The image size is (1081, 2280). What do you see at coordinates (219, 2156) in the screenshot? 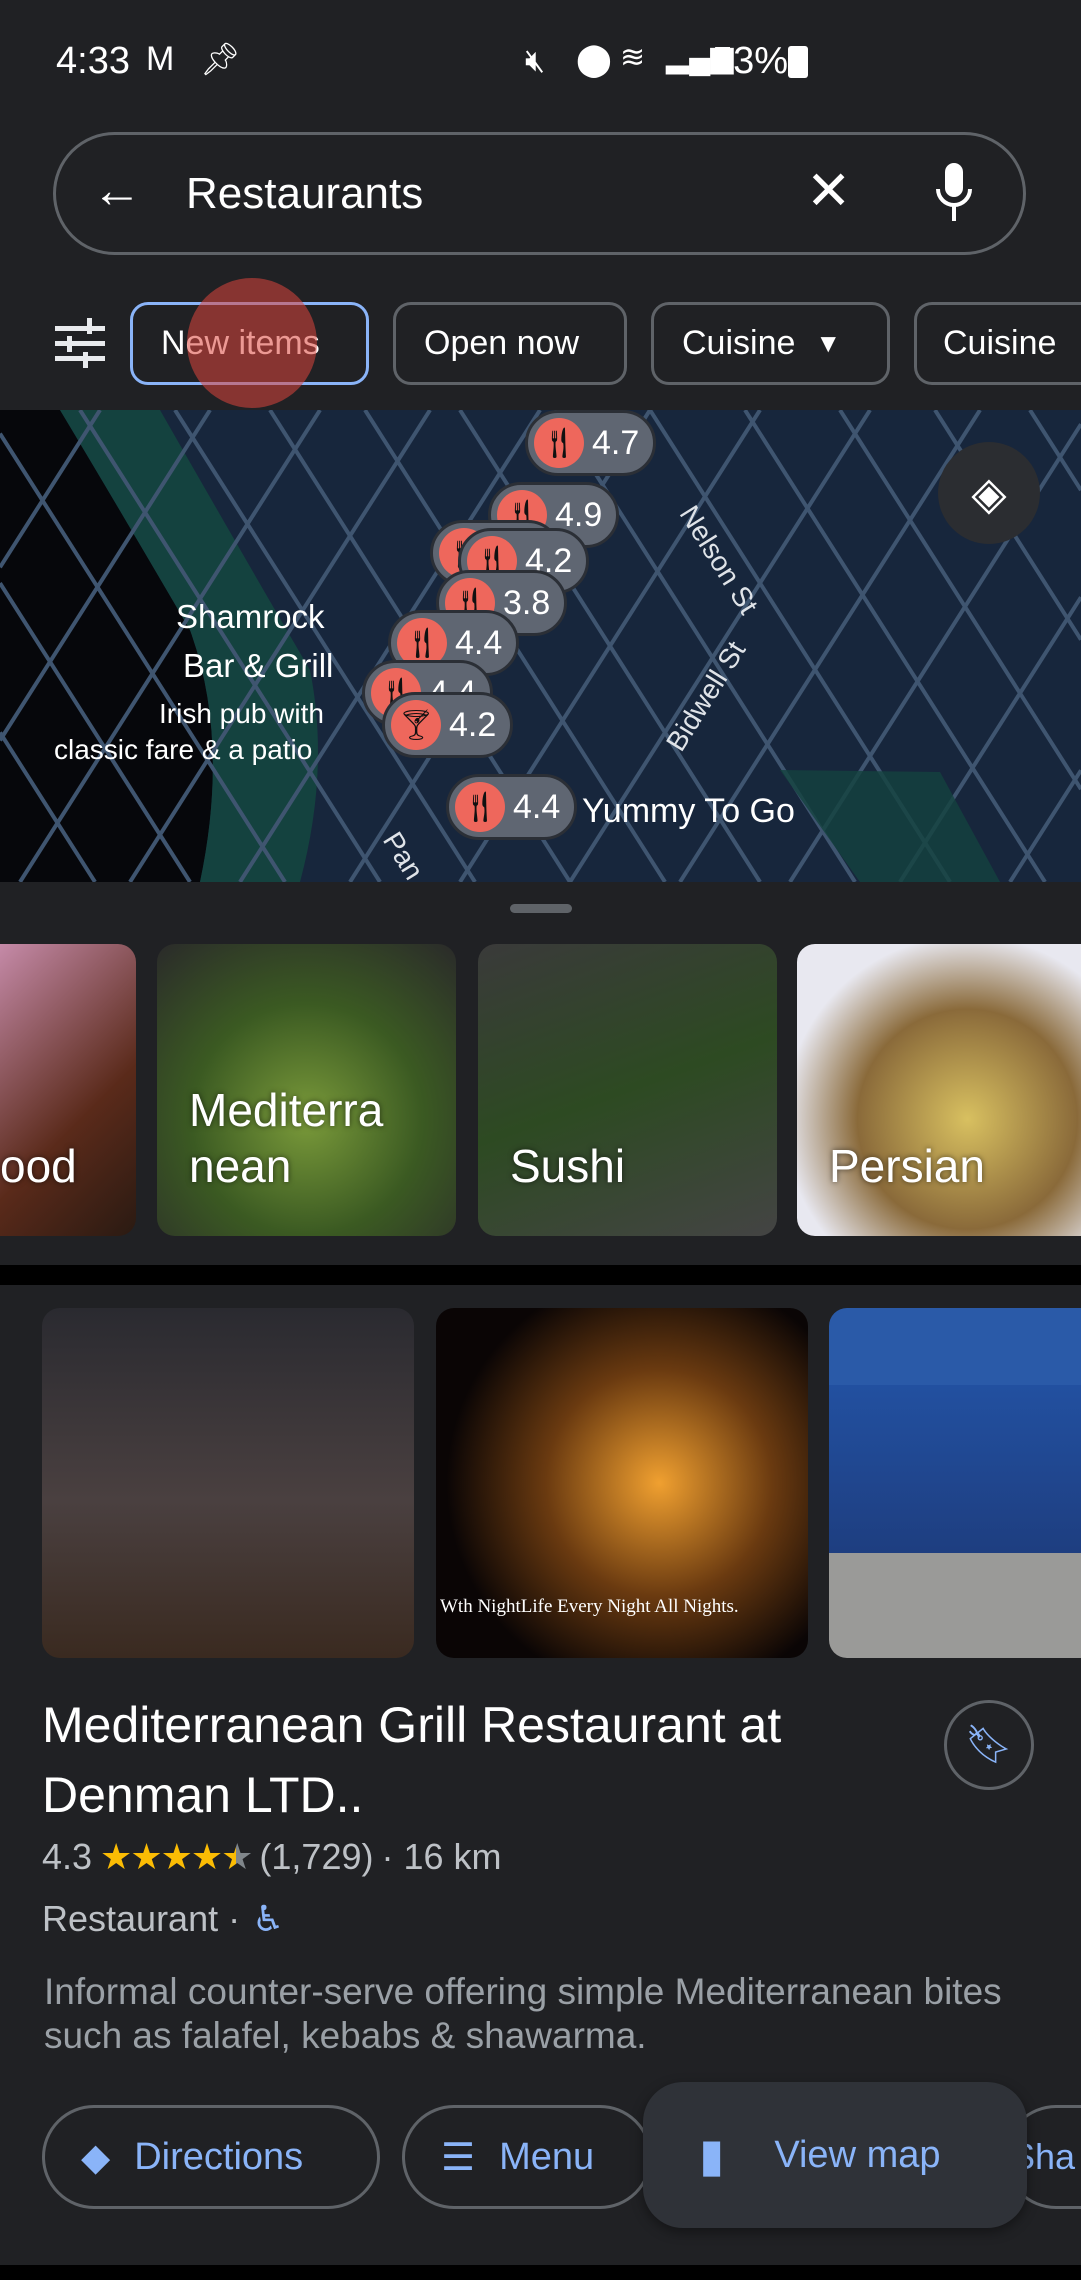
I see `button-label: Directions` at bounding box center [219, 2156].